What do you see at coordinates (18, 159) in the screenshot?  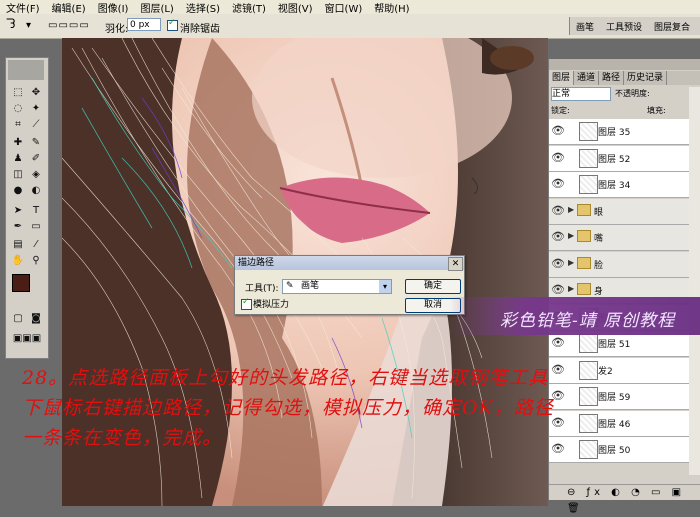 I see `clone-stamp-icon: ♟` at bounding box center [18, 159].